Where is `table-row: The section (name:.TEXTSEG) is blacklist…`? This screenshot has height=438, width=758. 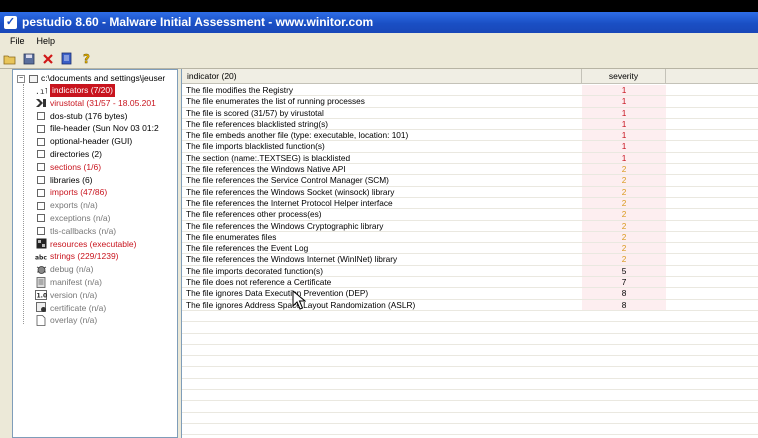 table-row: The section (name:.TEXTSEG) is blacklist… is located at coordinates (470, 158).